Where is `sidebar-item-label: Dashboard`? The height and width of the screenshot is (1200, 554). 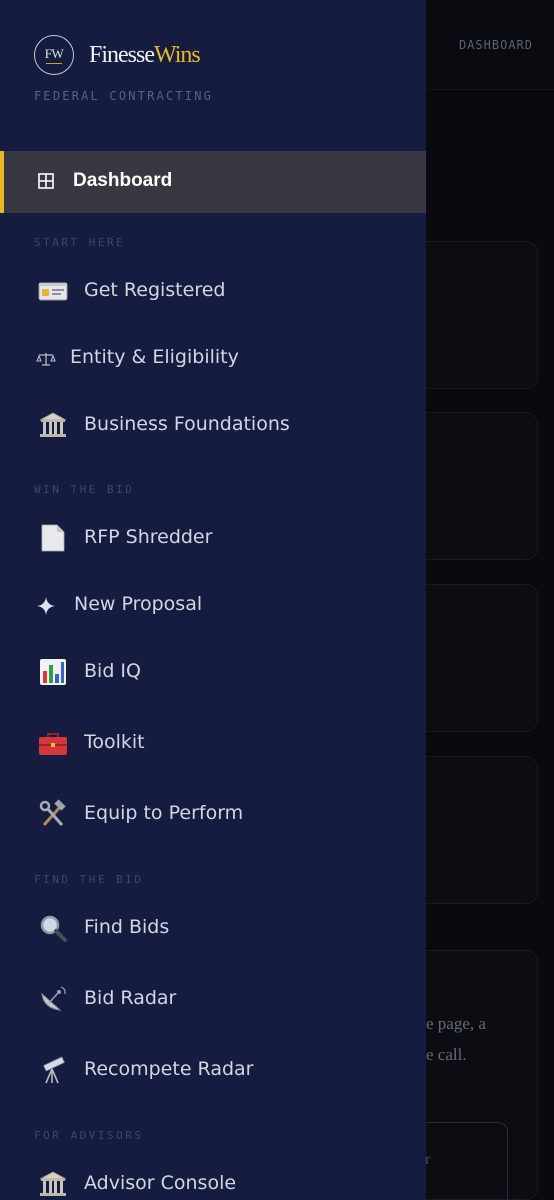
sidebar-item-label: Dashboard is located at coordinates (123, 180).